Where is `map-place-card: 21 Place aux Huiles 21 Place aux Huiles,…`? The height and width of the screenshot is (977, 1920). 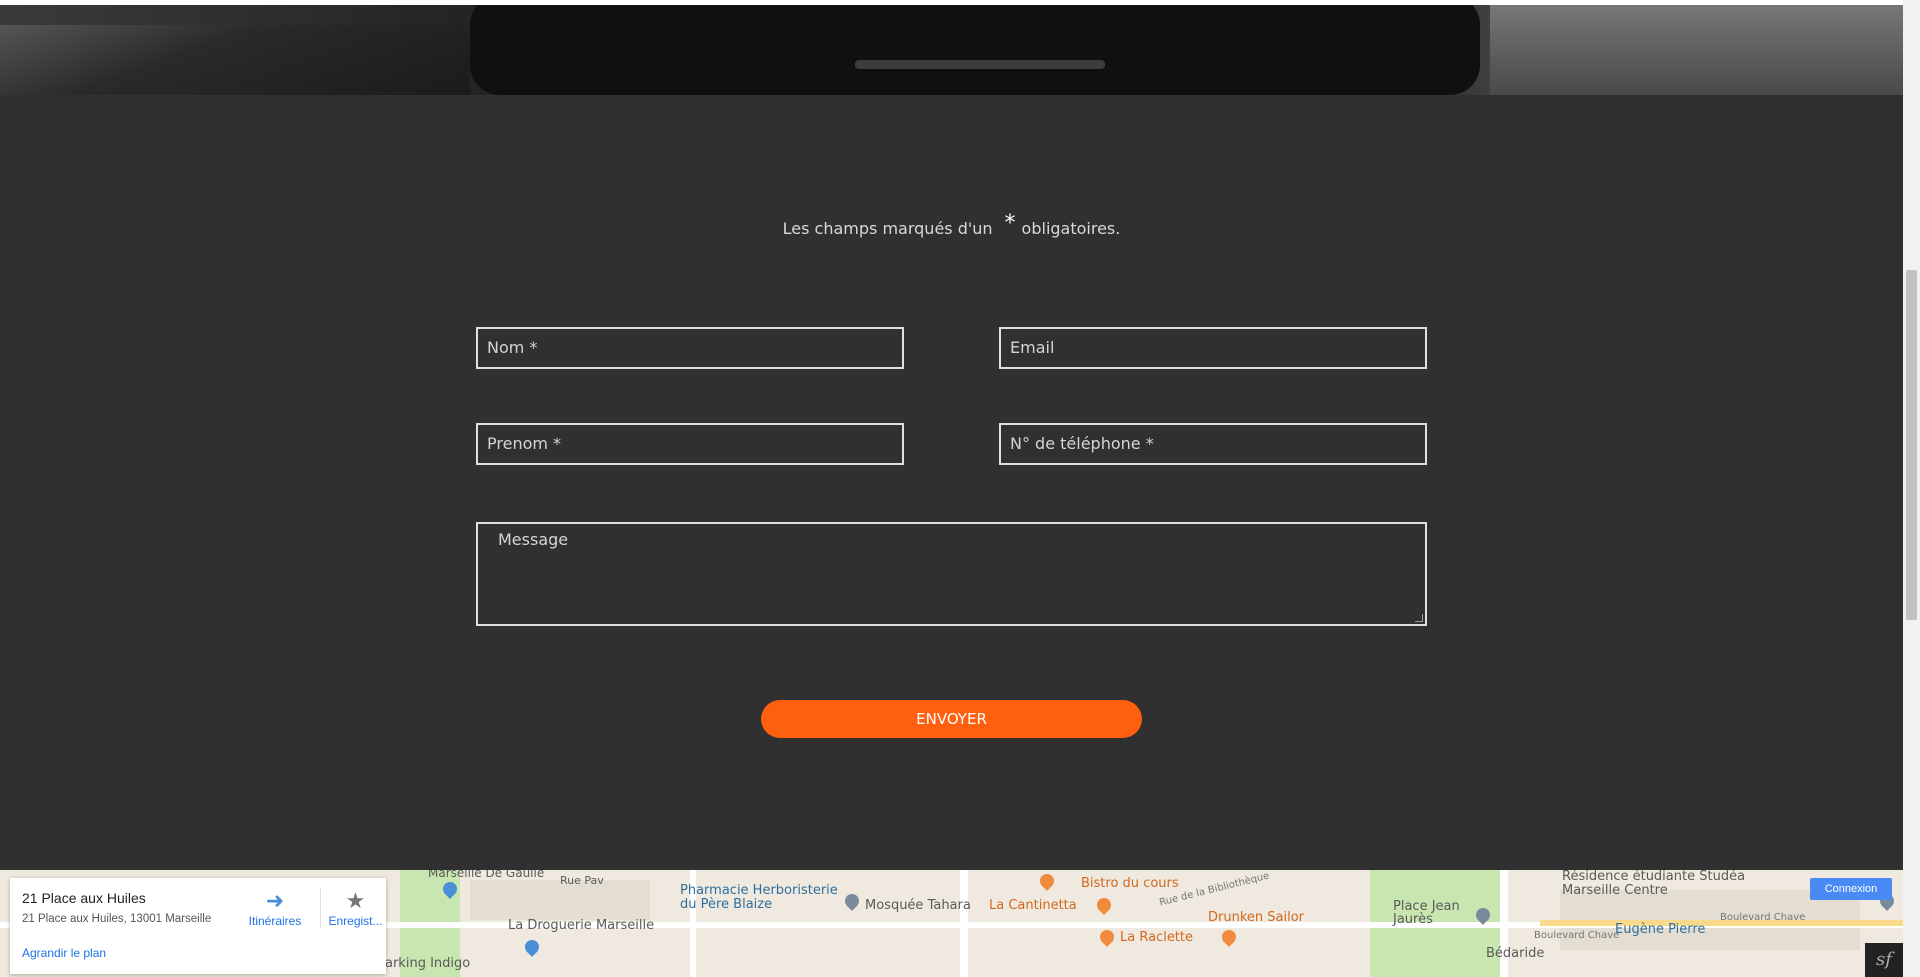 map-place-card: 21 Place aux Huiles 21 Place aux Huiles,… is located at coordinates (198, 926).